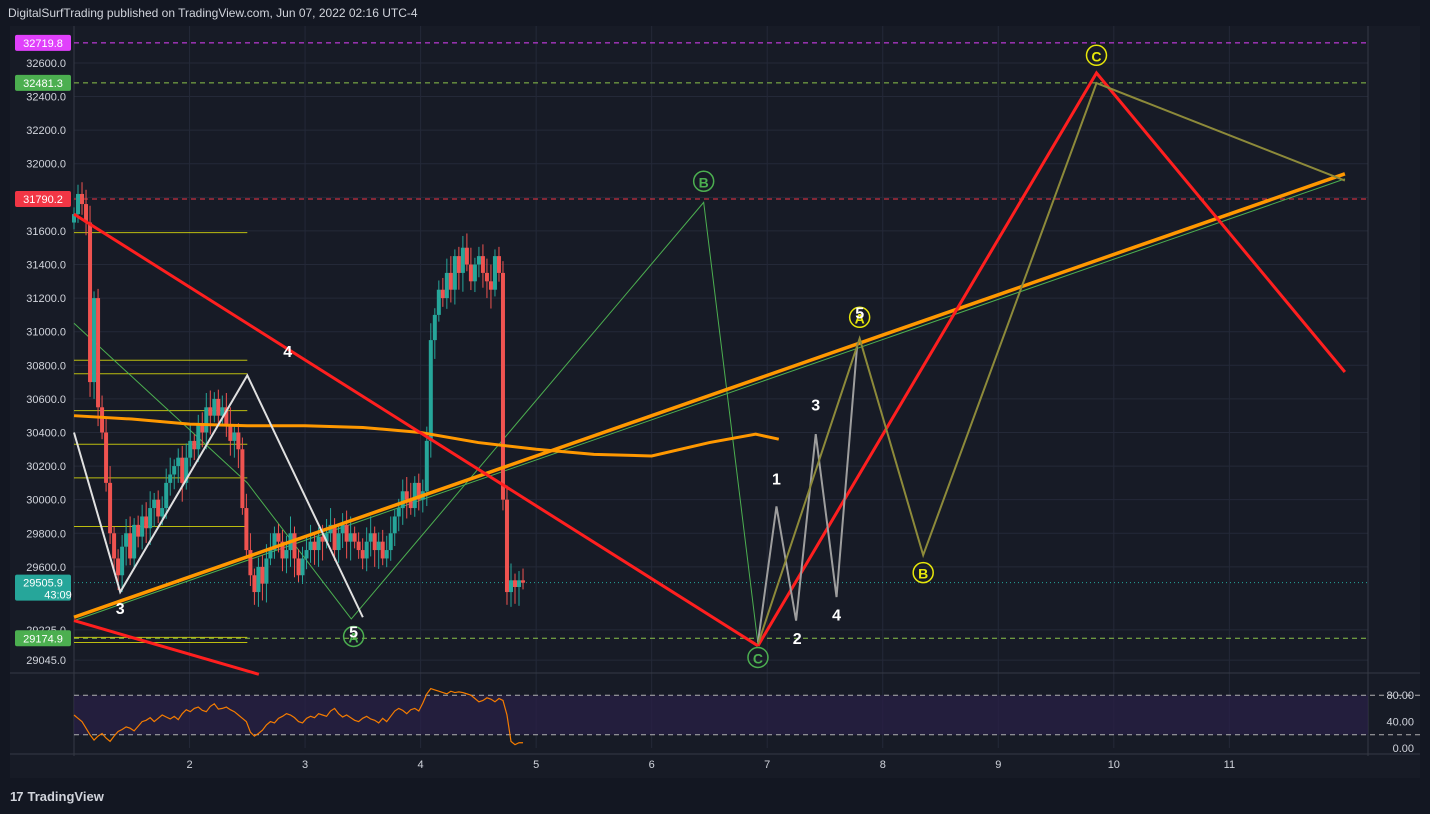 Image resolution: width=1430 pixels, height=814 pixels. What do you see at coordinates (46, 501) in the screenshot?
I see `price-tick-label: 30000.0` at bounding box center [46, 501].